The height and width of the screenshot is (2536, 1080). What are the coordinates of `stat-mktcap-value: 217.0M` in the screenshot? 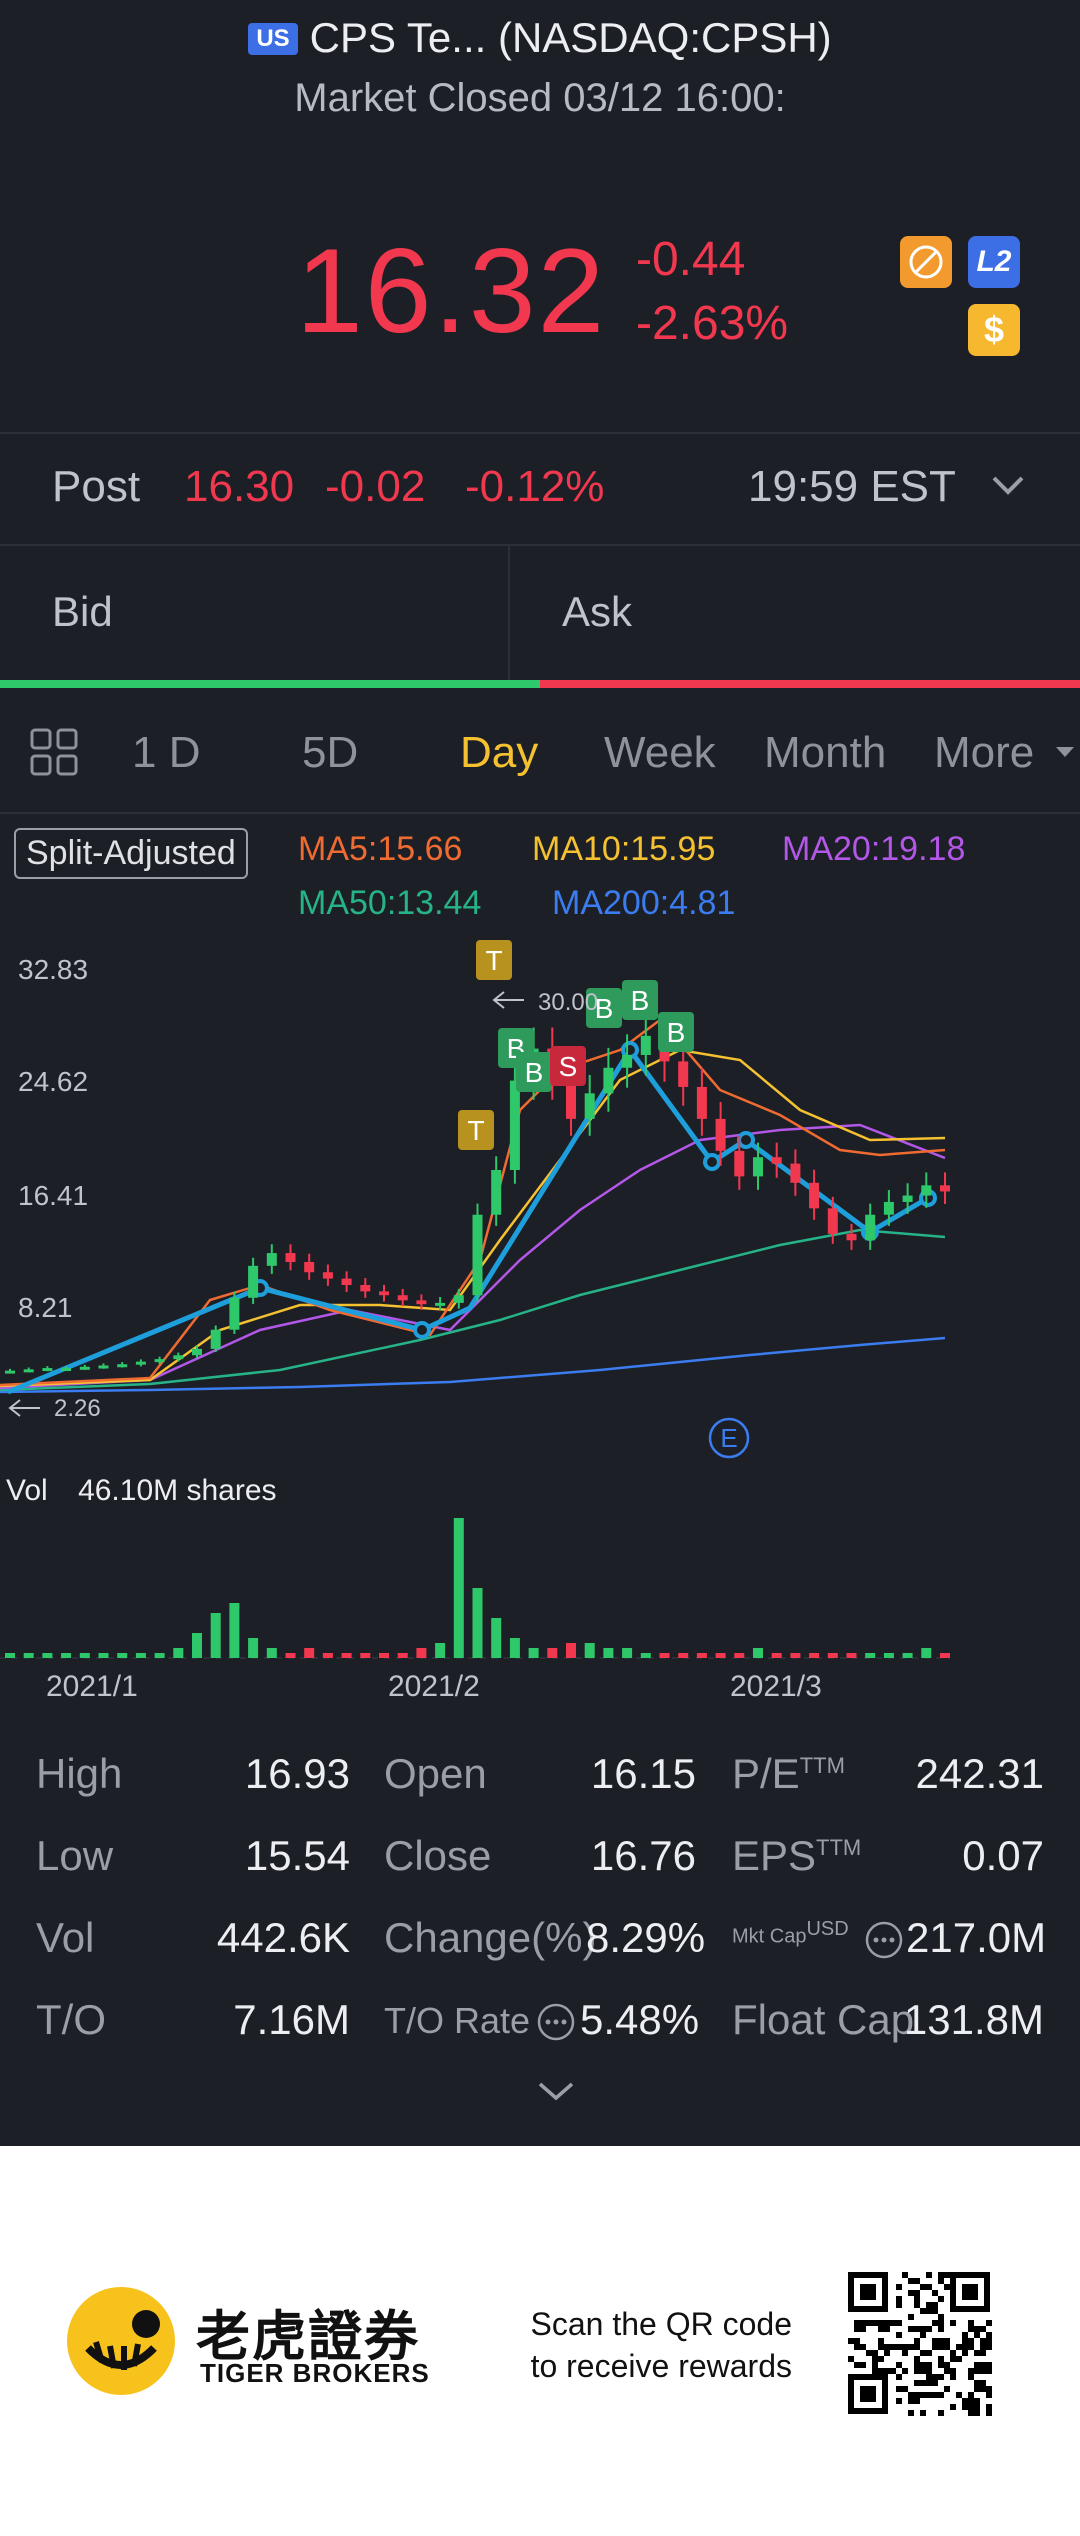 It's located at (976, 1937).